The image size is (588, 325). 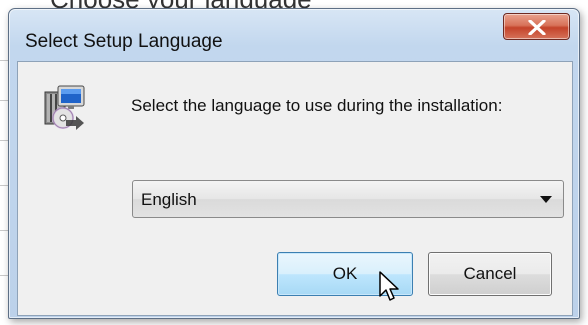 What do you see at coordinates (389, 286) in the screenshot?
I see `mouse-pointer-icon` at bounding box center [389, 286].